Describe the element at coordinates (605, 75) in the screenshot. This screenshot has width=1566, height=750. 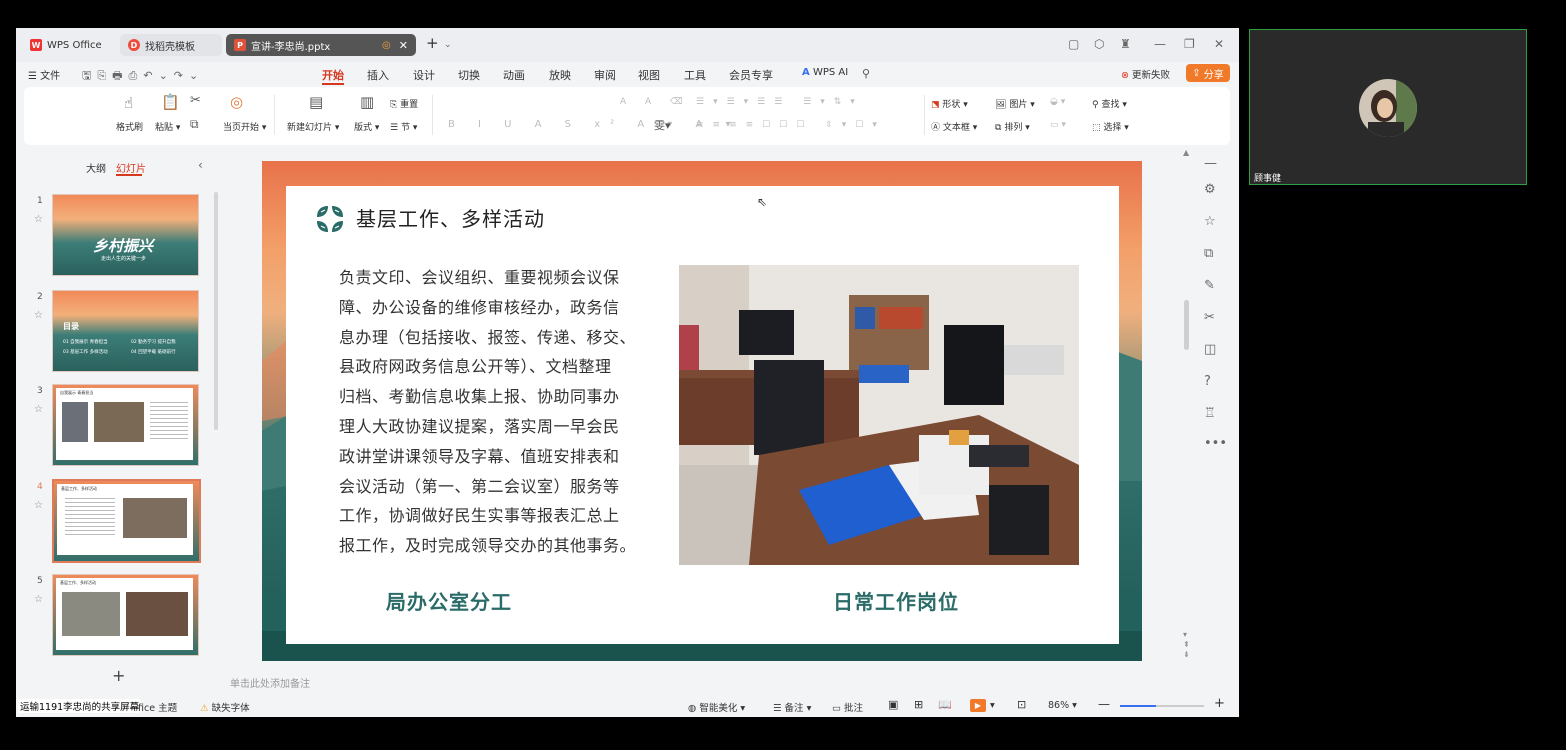
I see `tab-review: 审阅` at that location.